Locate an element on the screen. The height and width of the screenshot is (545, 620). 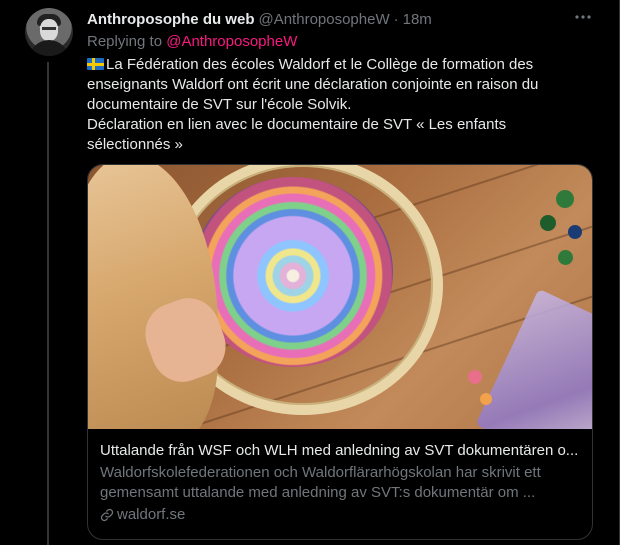
avatar is located at coordinates (49, 32).